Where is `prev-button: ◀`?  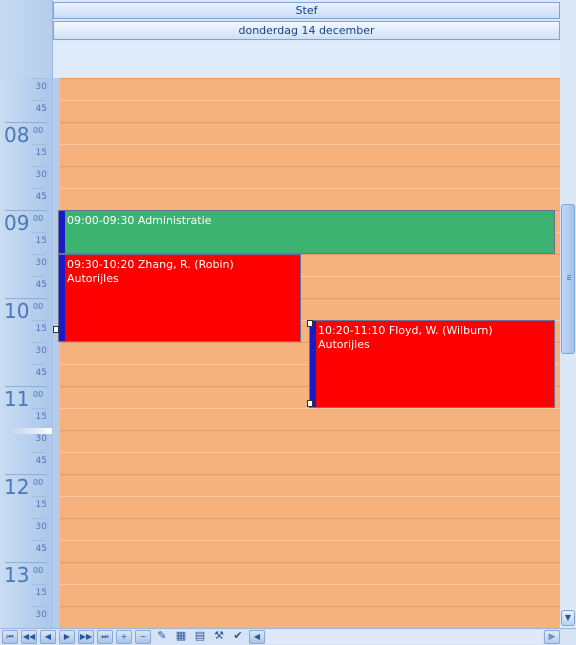 prev-button: ◀ is located at coordinates (48, 637).